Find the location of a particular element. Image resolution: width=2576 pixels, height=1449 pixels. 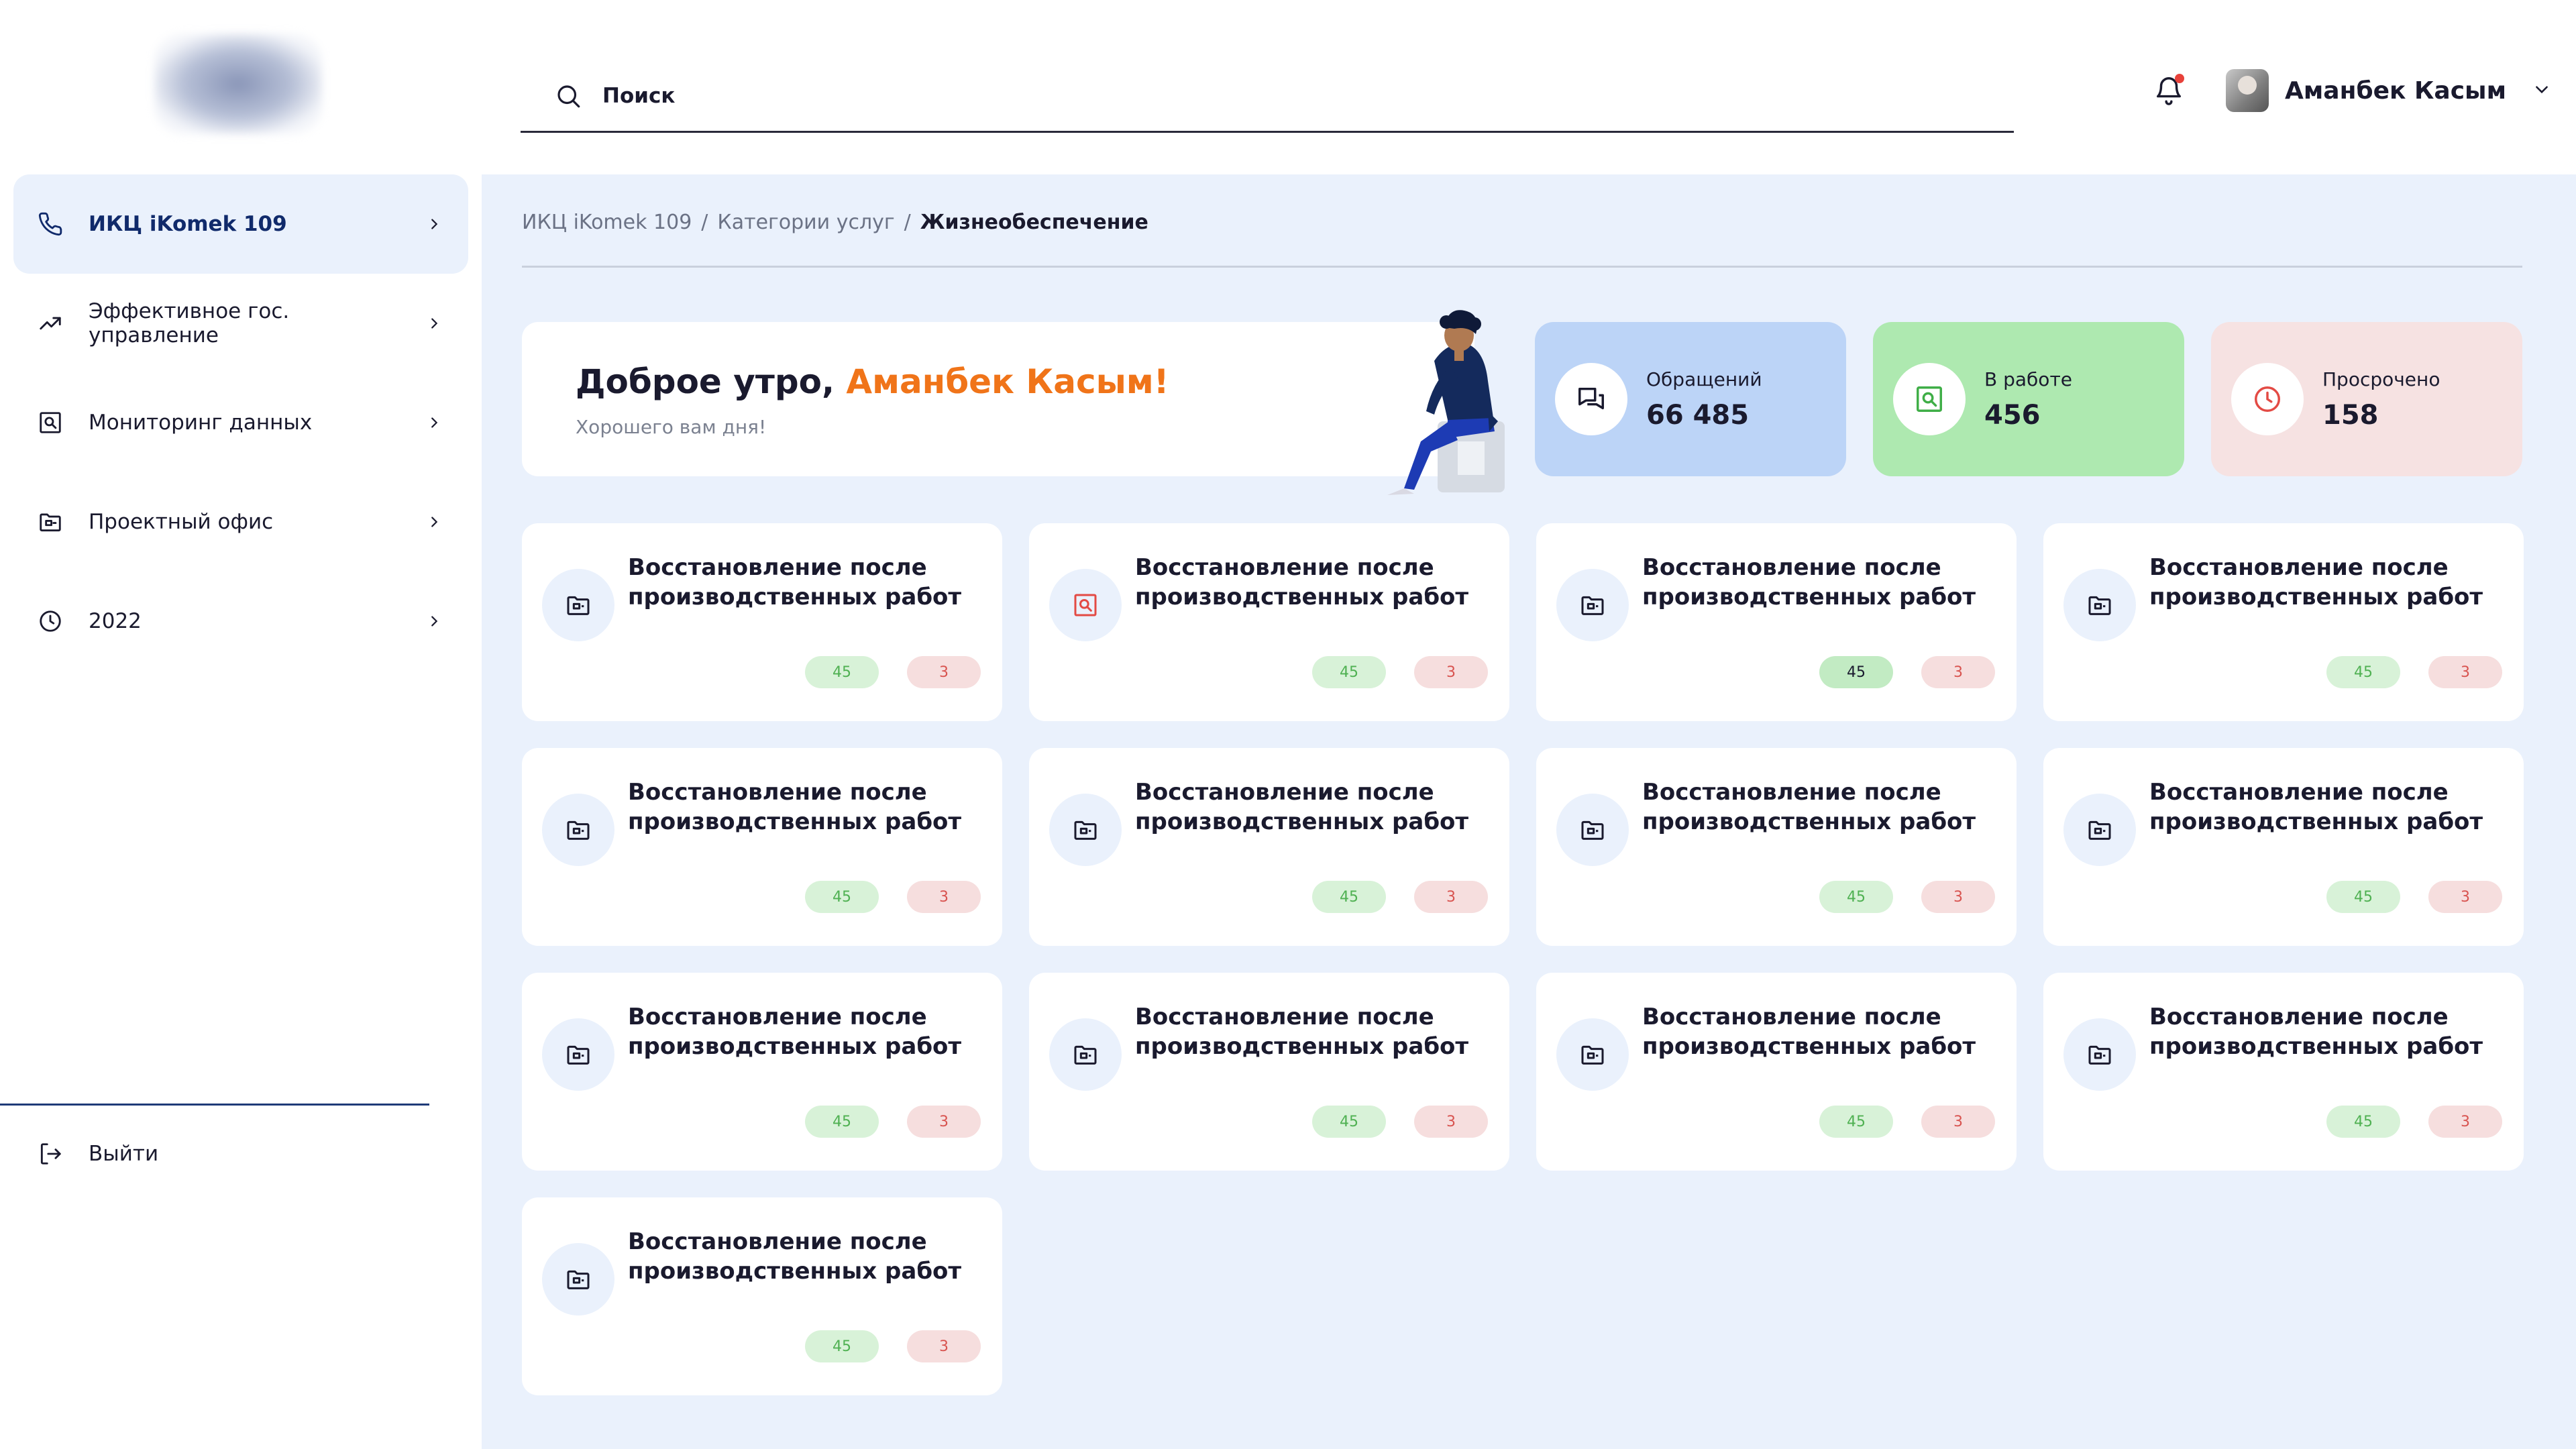

chevron-down-icon is located at coordinates (2542, 90).